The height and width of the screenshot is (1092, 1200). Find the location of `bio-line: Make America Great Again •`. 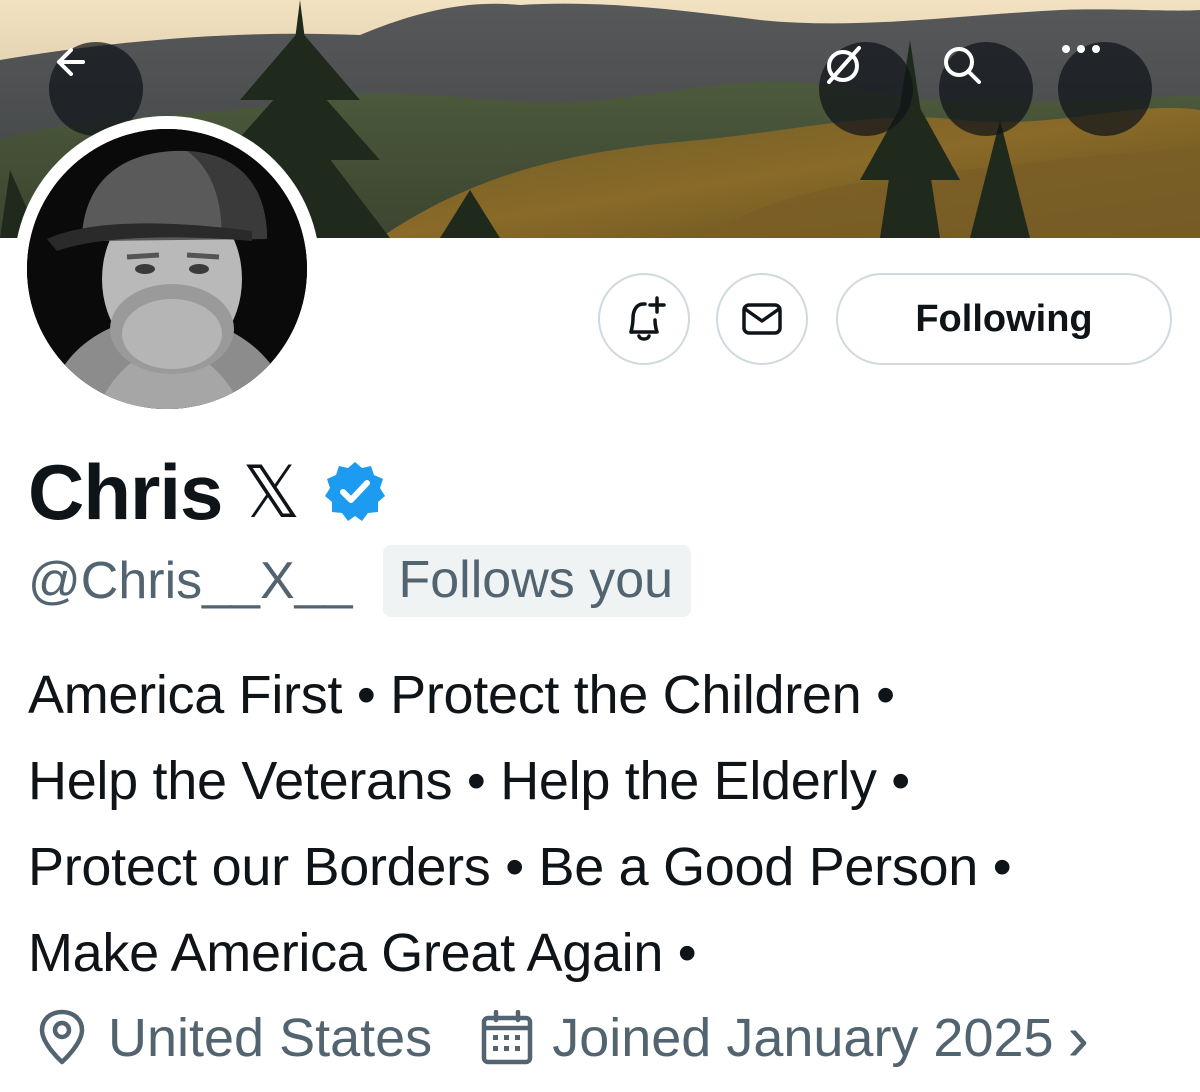

bio-line: Make America Great Again • is located at coordinates (362, 953).